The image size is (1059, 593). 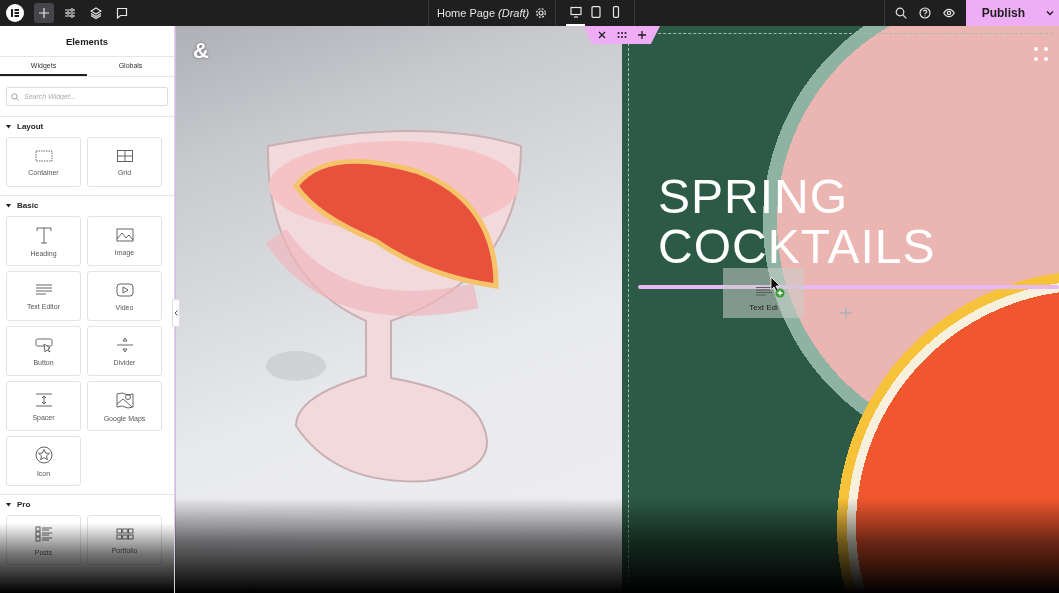 What do you see at coordinates (96, 13) in the screenshot?
I see `layers-icon` at bounding box center [96, 13].